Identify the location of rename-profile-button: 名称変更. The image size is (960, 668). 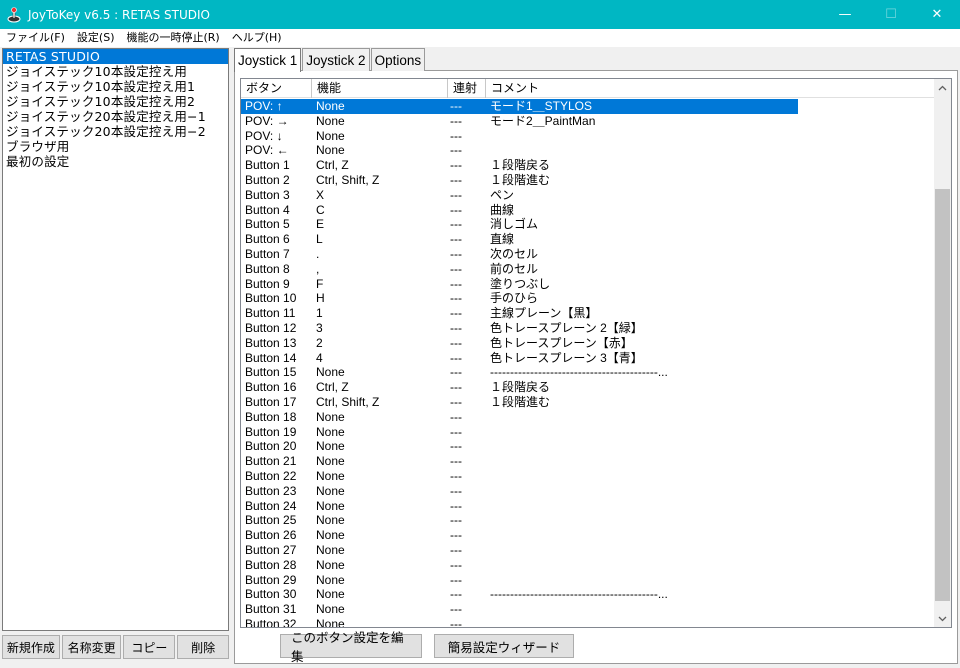
(91, 647).